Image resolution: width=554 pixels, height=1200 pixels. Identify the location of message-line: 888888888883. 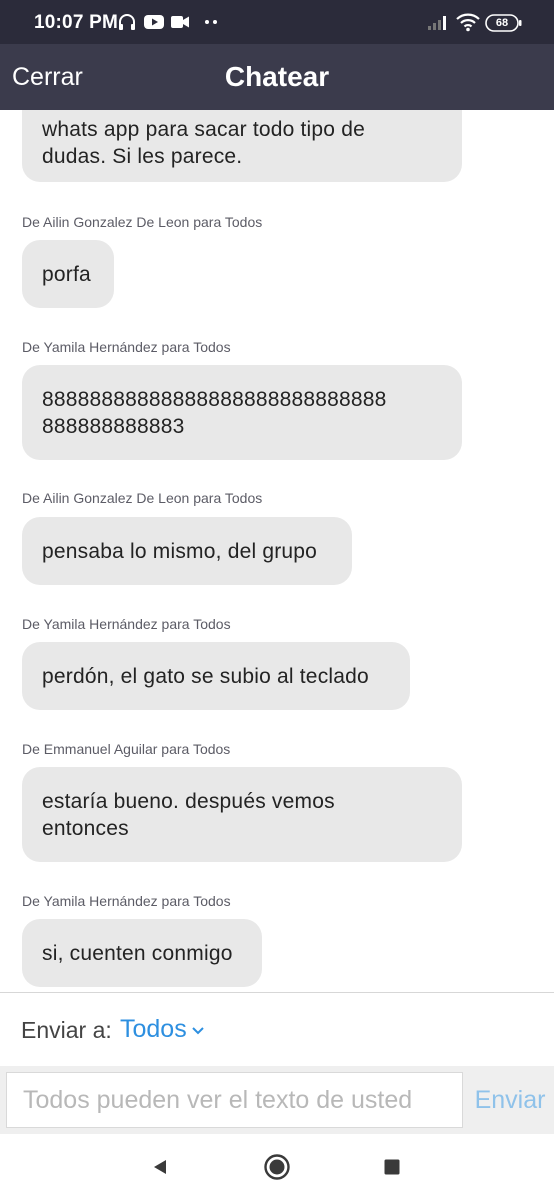
(113, 426).